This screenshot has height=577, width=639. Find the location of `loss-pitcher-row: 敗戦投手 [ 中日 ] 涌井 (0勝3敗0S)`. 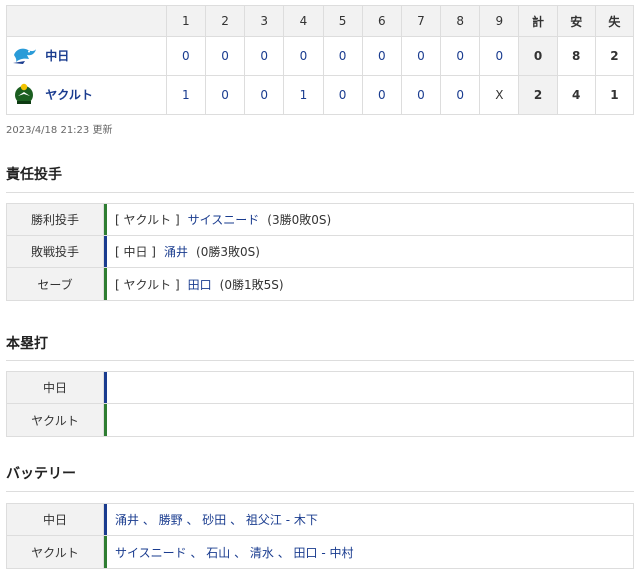

loss-pitcher-row: 敗戦投手 [ 中日 ] 涌井 (0勝3敗0S) is located at coordinates (320, 252).